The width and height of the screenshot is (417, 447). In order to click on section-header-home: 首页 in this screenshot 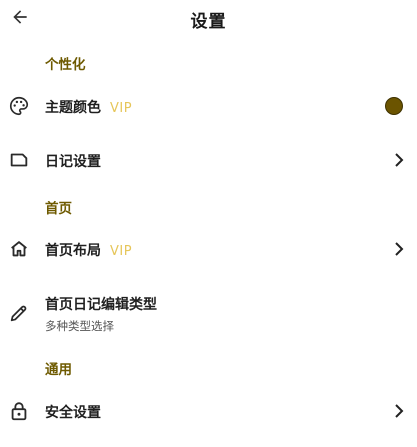, I will do `click(58, 209)`.